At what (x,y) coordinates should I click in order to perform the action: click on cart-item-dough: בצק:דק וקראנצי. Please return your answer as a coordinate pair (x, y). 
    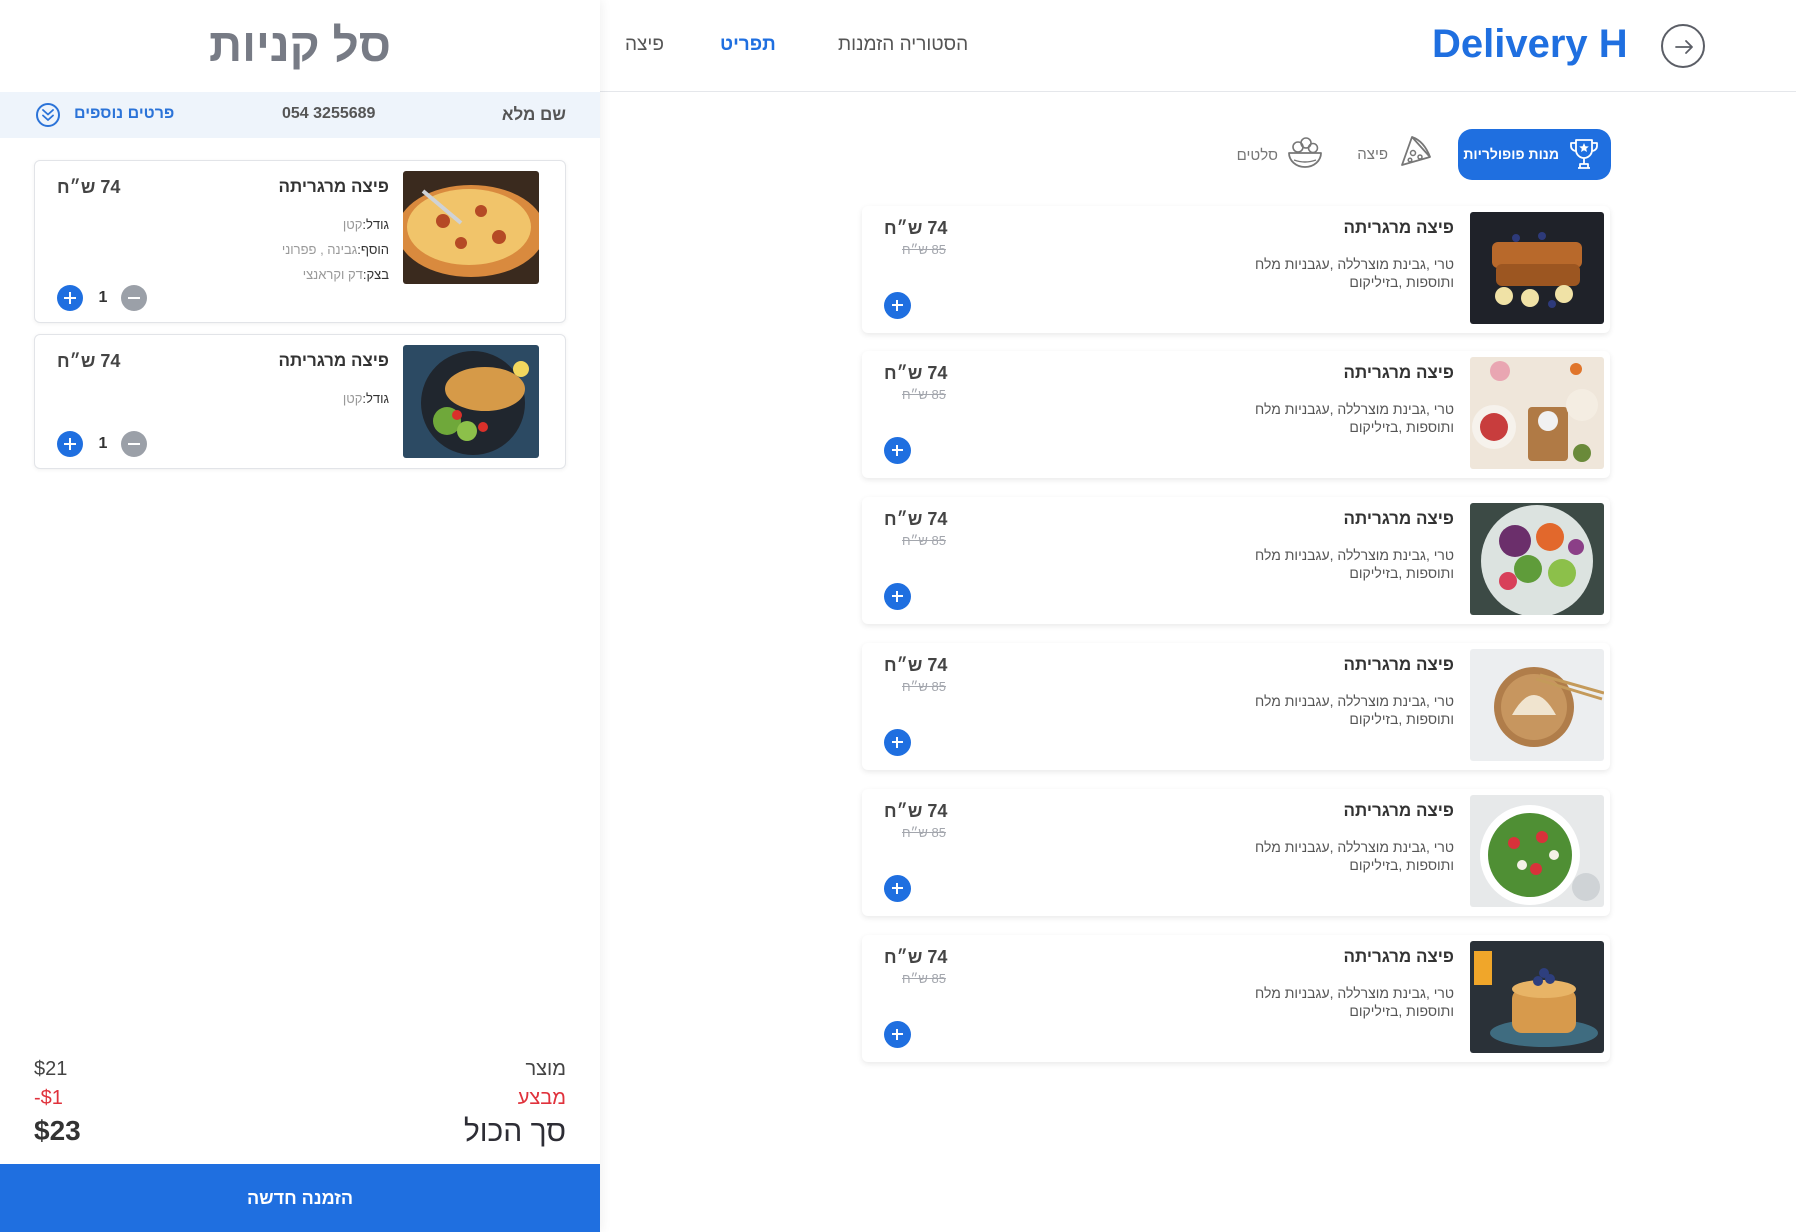
    Looking at the image, I should click on (345, 274).